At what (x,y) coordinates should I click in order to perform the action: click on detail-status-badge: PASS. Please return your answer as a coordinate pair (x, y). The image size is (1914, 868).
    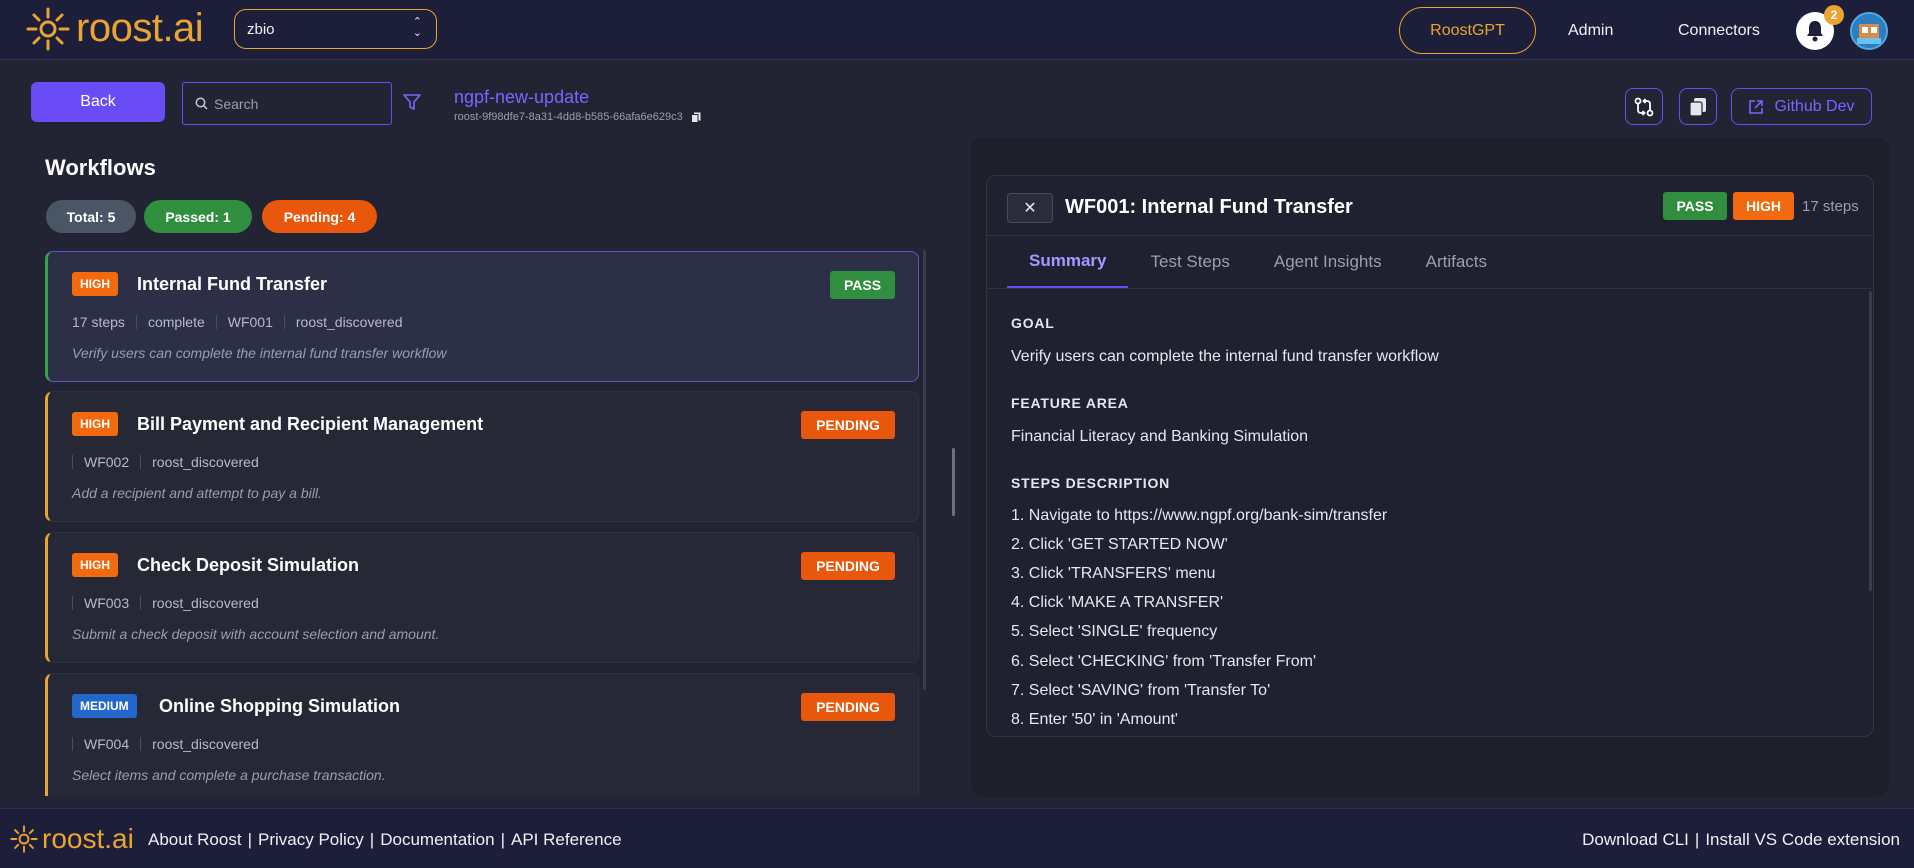
    Looking at the image, I should click on (1695, 206).